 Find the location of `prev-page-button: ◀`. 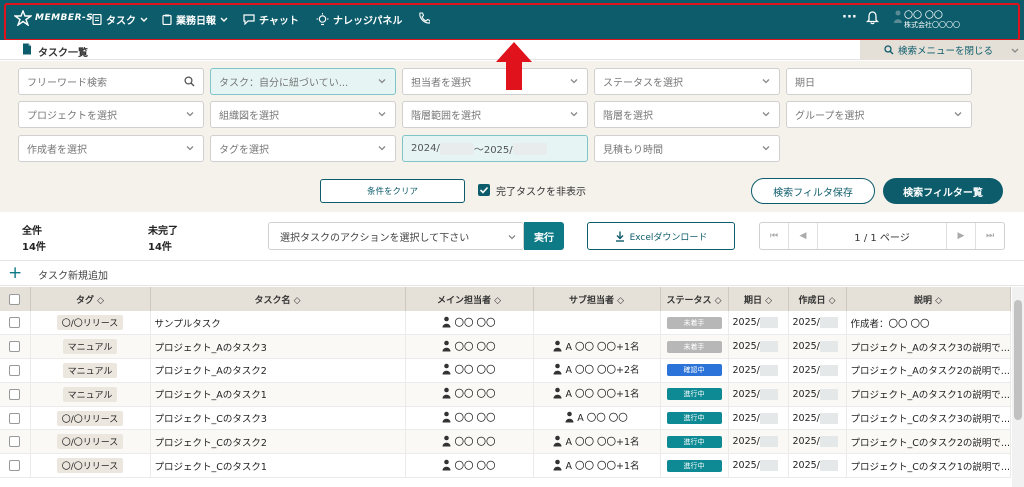

prev-page-button: ◀ is located at coordinates (803, 236).